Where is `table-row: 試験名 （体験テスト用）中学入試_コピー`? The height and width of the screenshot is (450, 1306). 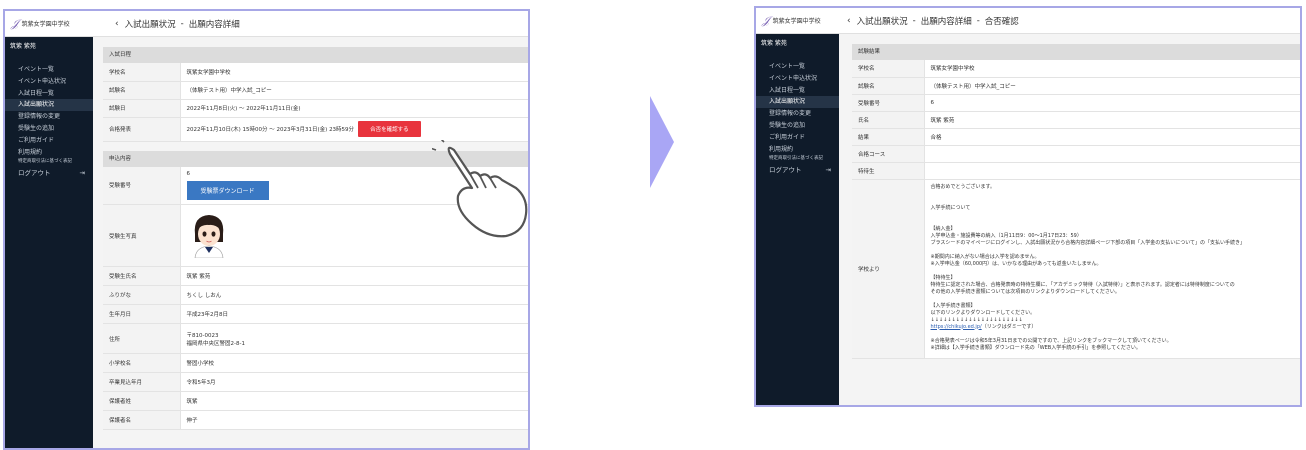
table-row: 試験名 （体験テスト用）中学入試_コピー is located at coordinates (315, 90).